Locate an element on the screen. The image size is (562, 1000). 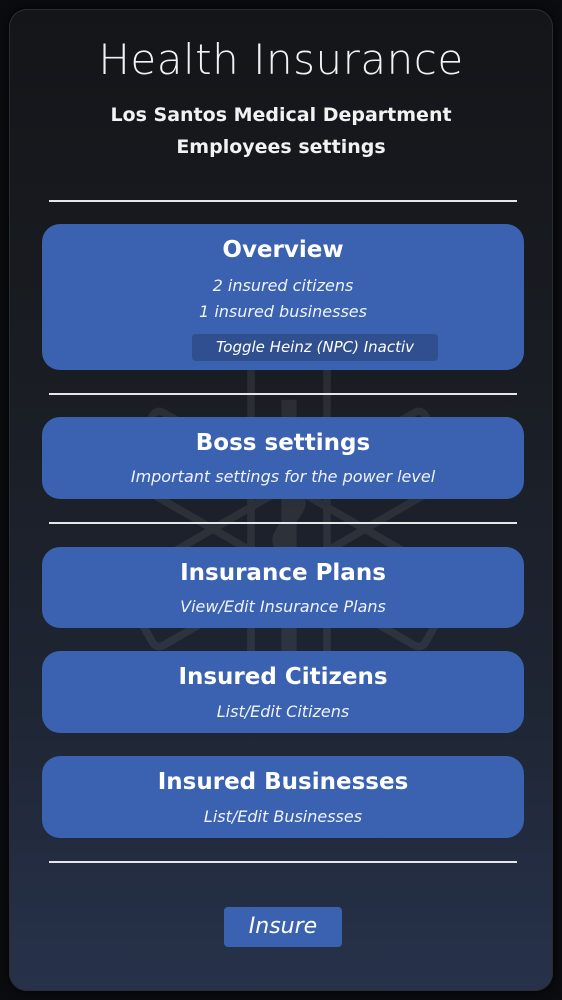
toggle-npc-inactive-button: Toggle Heinz (NPC) Inactiv is located at coordinates (315, 347).